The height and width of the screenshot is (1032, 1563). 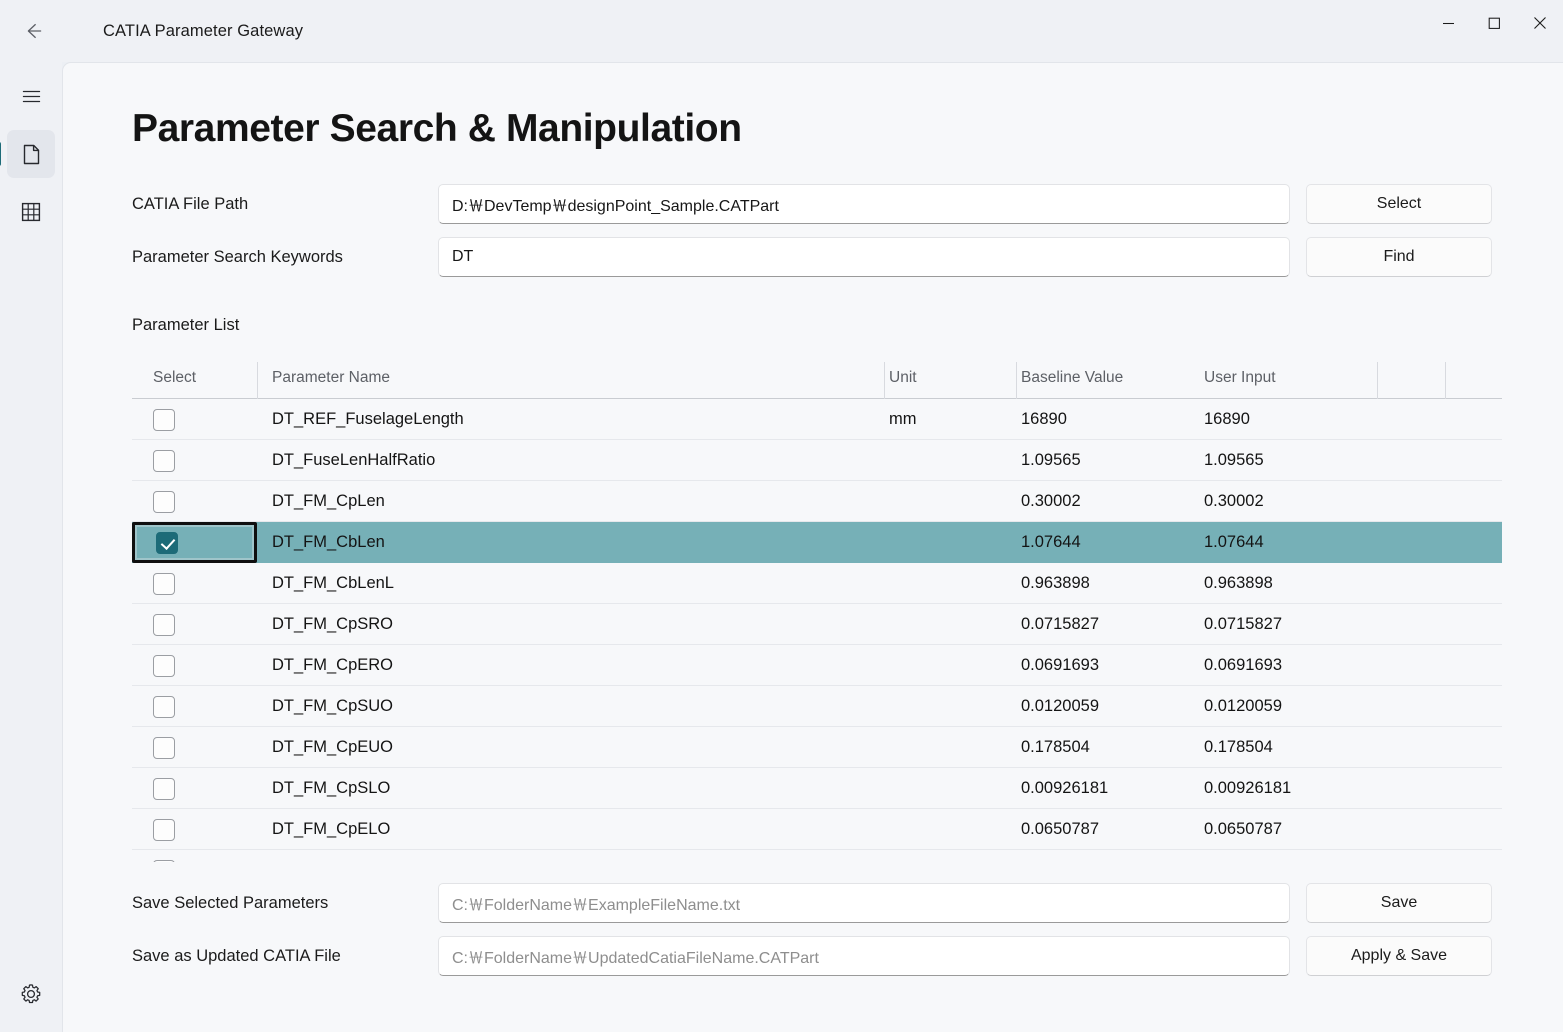 I want to click on sidebar-item-menu, so click(x=31, y=96).